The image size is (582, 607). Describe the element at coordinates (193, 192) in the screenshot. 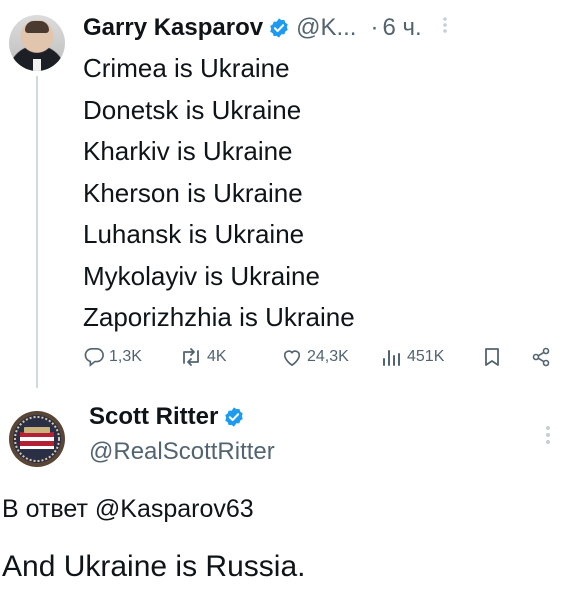

I see `tweet-line: Kherson is Ukraine` at that location.